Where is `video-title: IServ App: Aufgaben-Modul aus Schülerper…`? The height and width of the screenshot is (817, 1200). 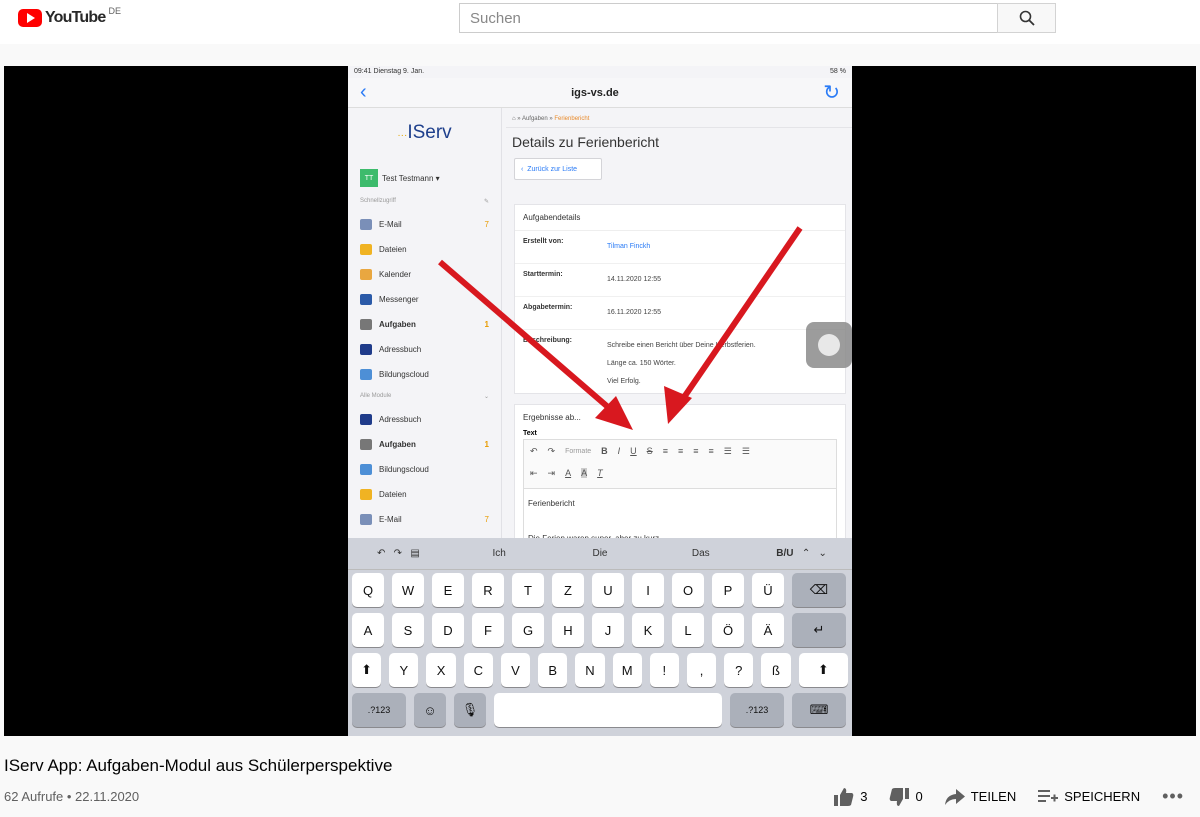 video-title: IServ App: Aufgaben-Modul aus Schülerper… is located at coordinates (198, 765).